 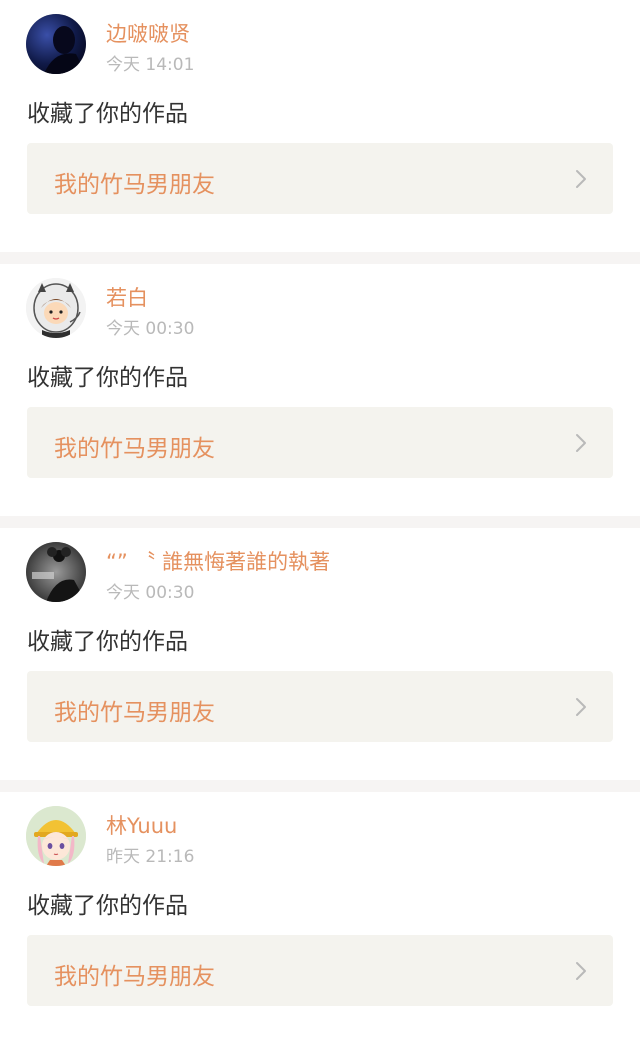 I want to click on anime-girl-hardhat-avatar-icon, so click(x=56, y=836).